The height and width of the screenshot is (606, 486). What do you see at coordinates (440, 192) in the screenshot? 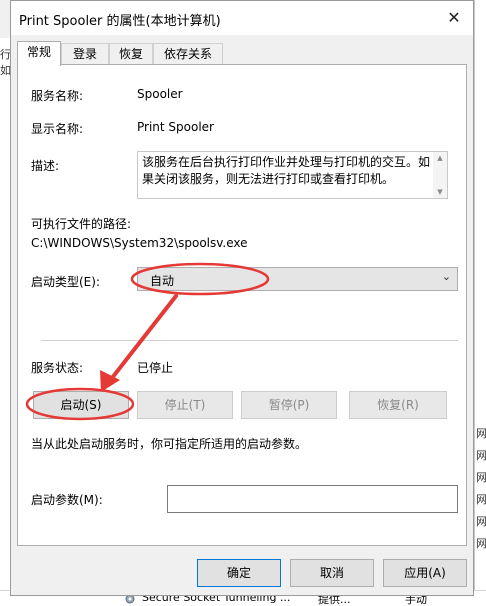
I see `scroll-down-icon: ▼` at bounding box center [440, 192].